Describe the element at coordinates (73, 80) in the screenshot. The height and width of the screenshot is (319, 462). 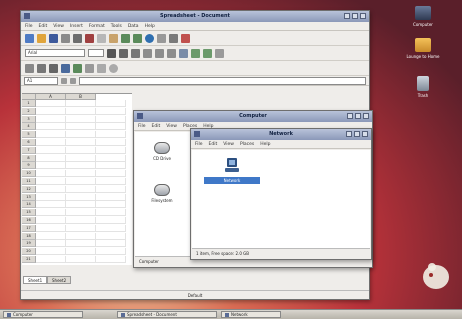
I see `sum-icon` at that location.